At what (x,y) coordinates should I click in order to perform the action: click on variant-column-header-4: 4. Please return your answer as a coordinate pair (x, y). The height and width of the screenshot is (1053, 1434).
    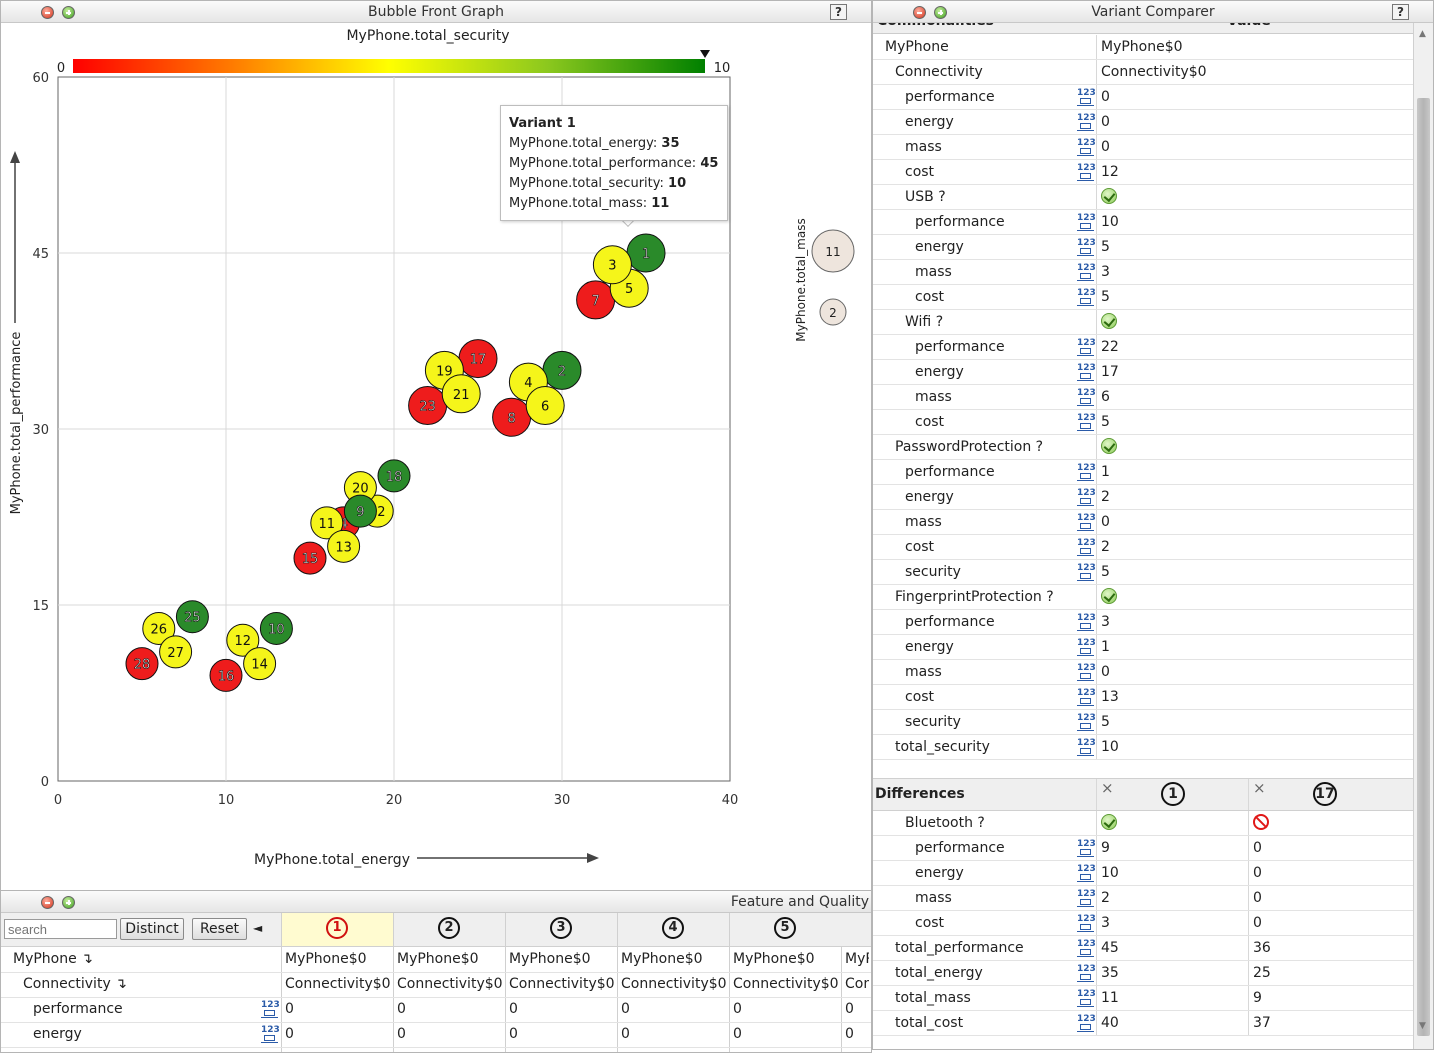
    Looking at the image, I should click on (673, 929).